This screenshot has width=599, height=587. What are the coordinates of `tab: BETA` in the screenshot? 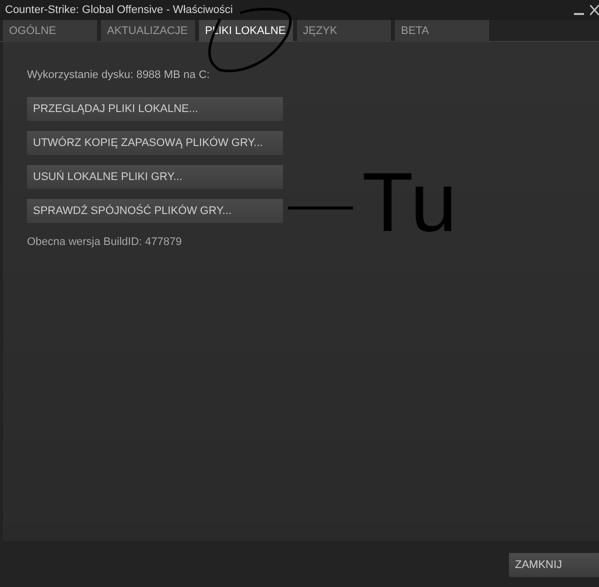 It's located at (442, 31).